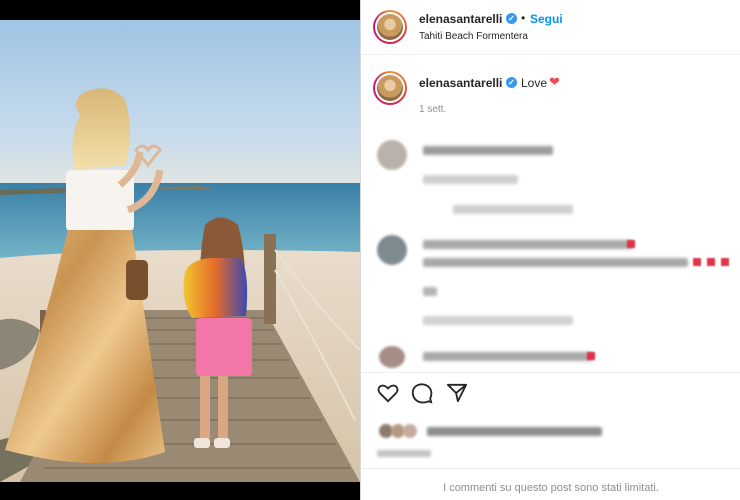 The image size is (740, 500). Describe the element at coordinates (460, 19) in the screenshot. I see `author-username: elenasantarelli` at that location.